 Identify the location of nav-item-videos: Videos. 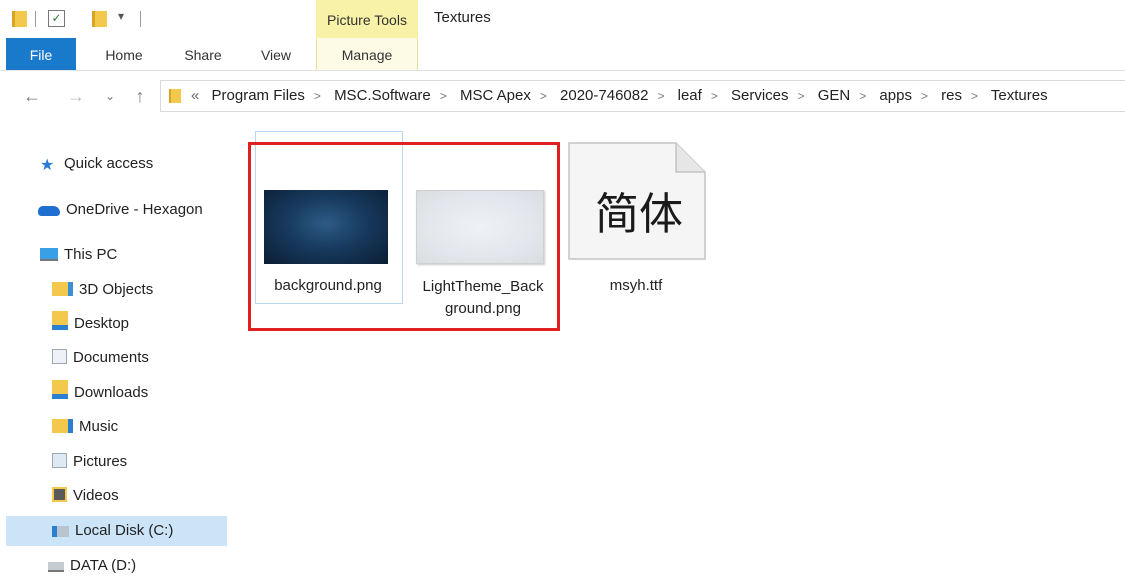
(85, 496).